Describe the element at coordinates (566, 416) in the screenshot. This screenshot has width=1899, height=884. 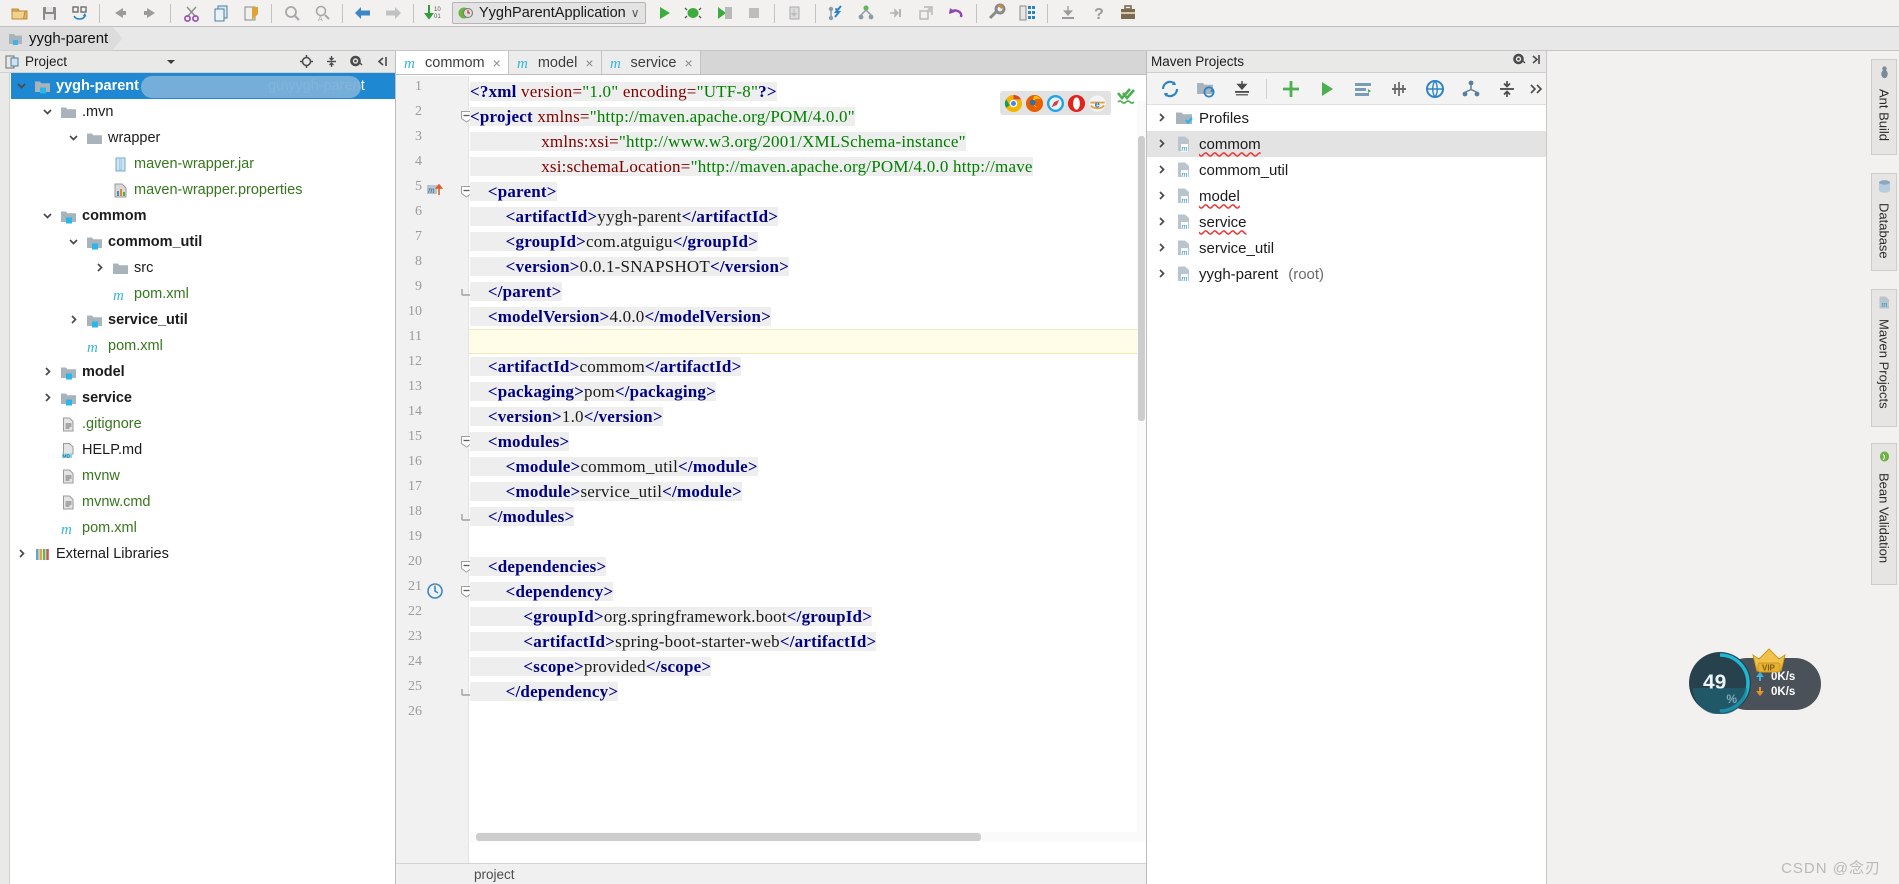
I see `code-line: <version>1.0</version>` at that location.